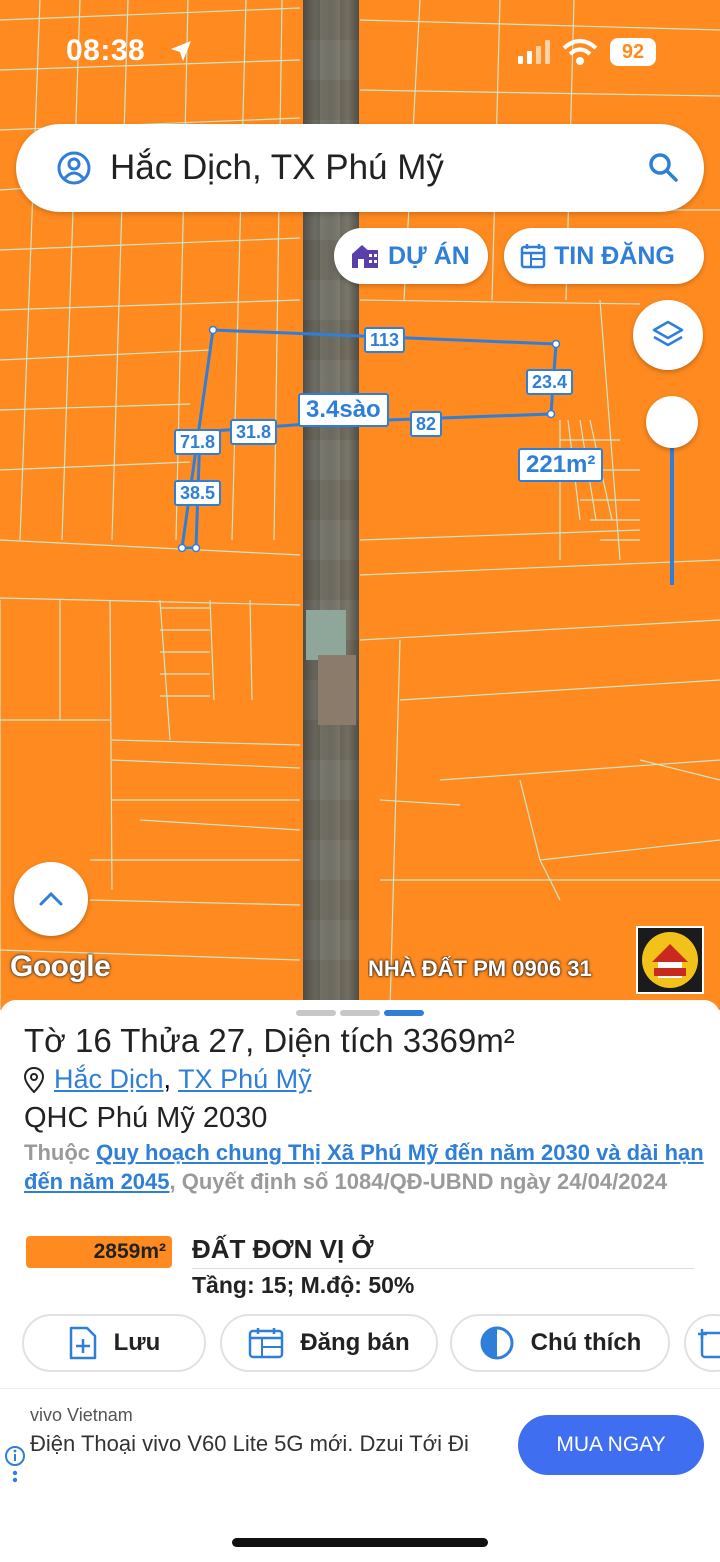 The image size is (720, 1562). I want to click on measure-right-edge: 23.4, so click(550, 382).